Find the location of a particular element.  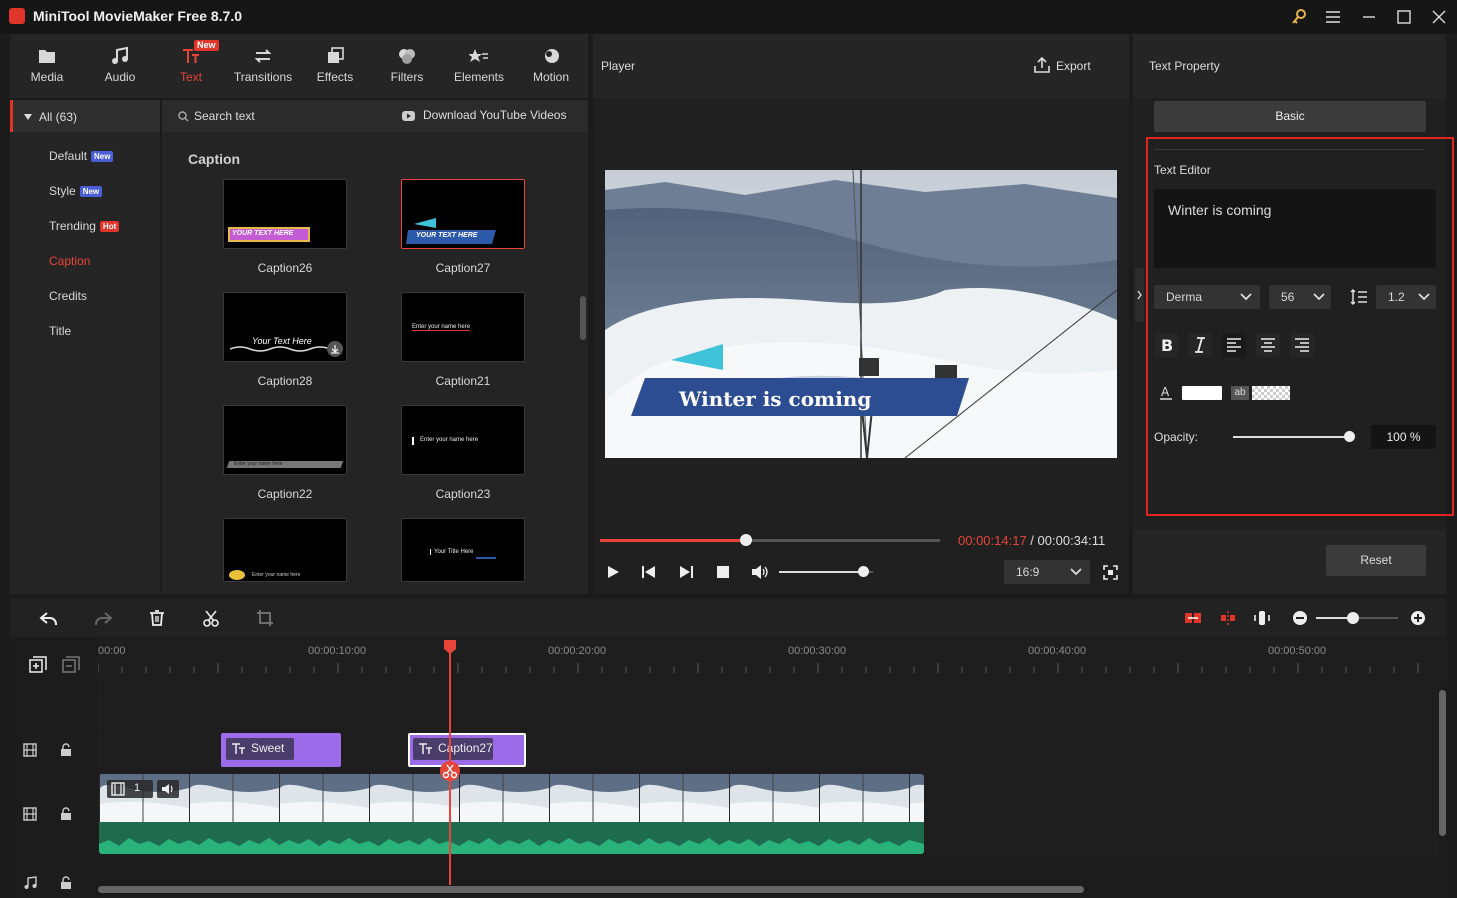

text-editor-input: Winter is coming is located at coordinates (1295, 228).